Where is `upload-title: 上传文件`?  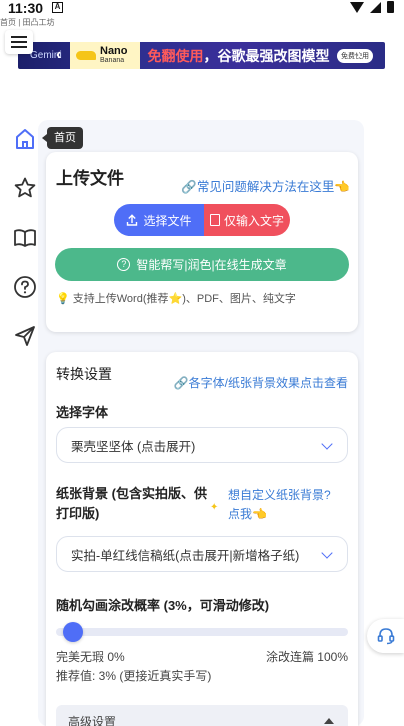 upload-title: 上传文件 is located at coordinates (90, 178).